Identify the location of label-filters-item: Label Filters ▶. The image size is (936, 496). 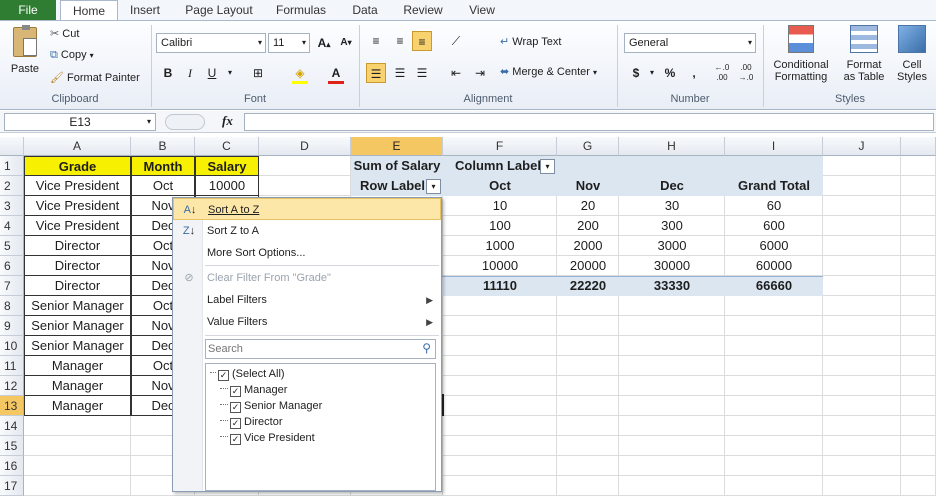
(307, 300).